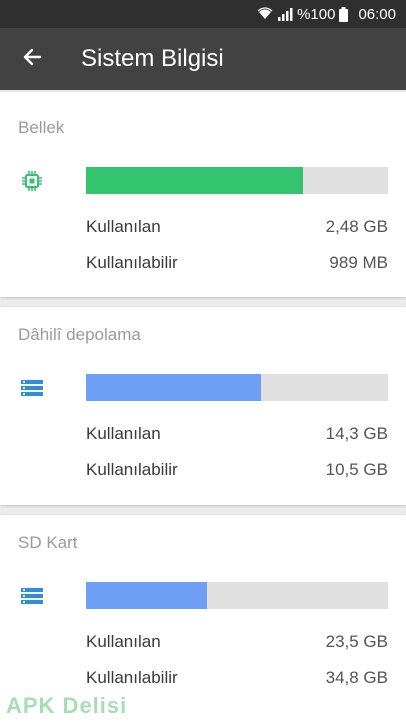 Image resolution: width=406 pixels, height=722 pixels. I want to click on chip-icon, so click(32, 181).